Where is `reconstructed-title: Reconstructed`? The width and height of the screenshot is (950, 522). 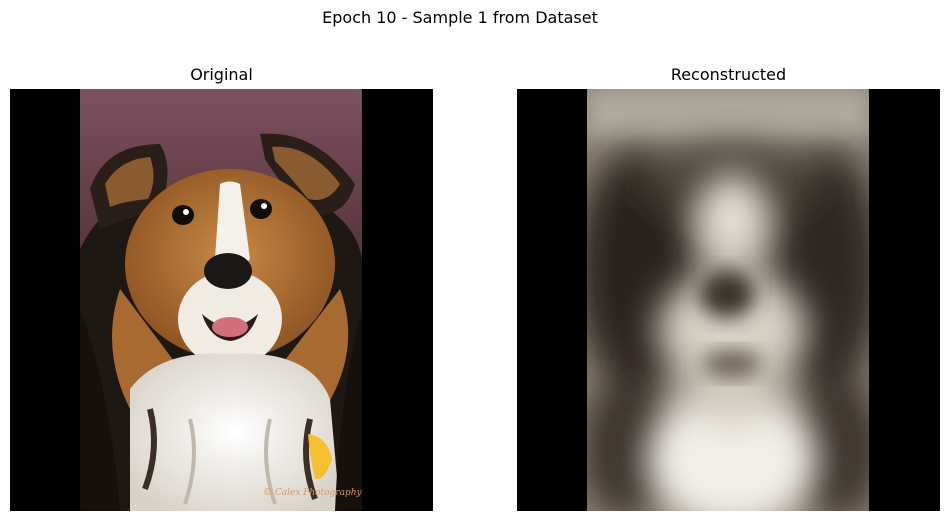
reconstructed-title: Reconstructed is located at coordinates (728, 74).